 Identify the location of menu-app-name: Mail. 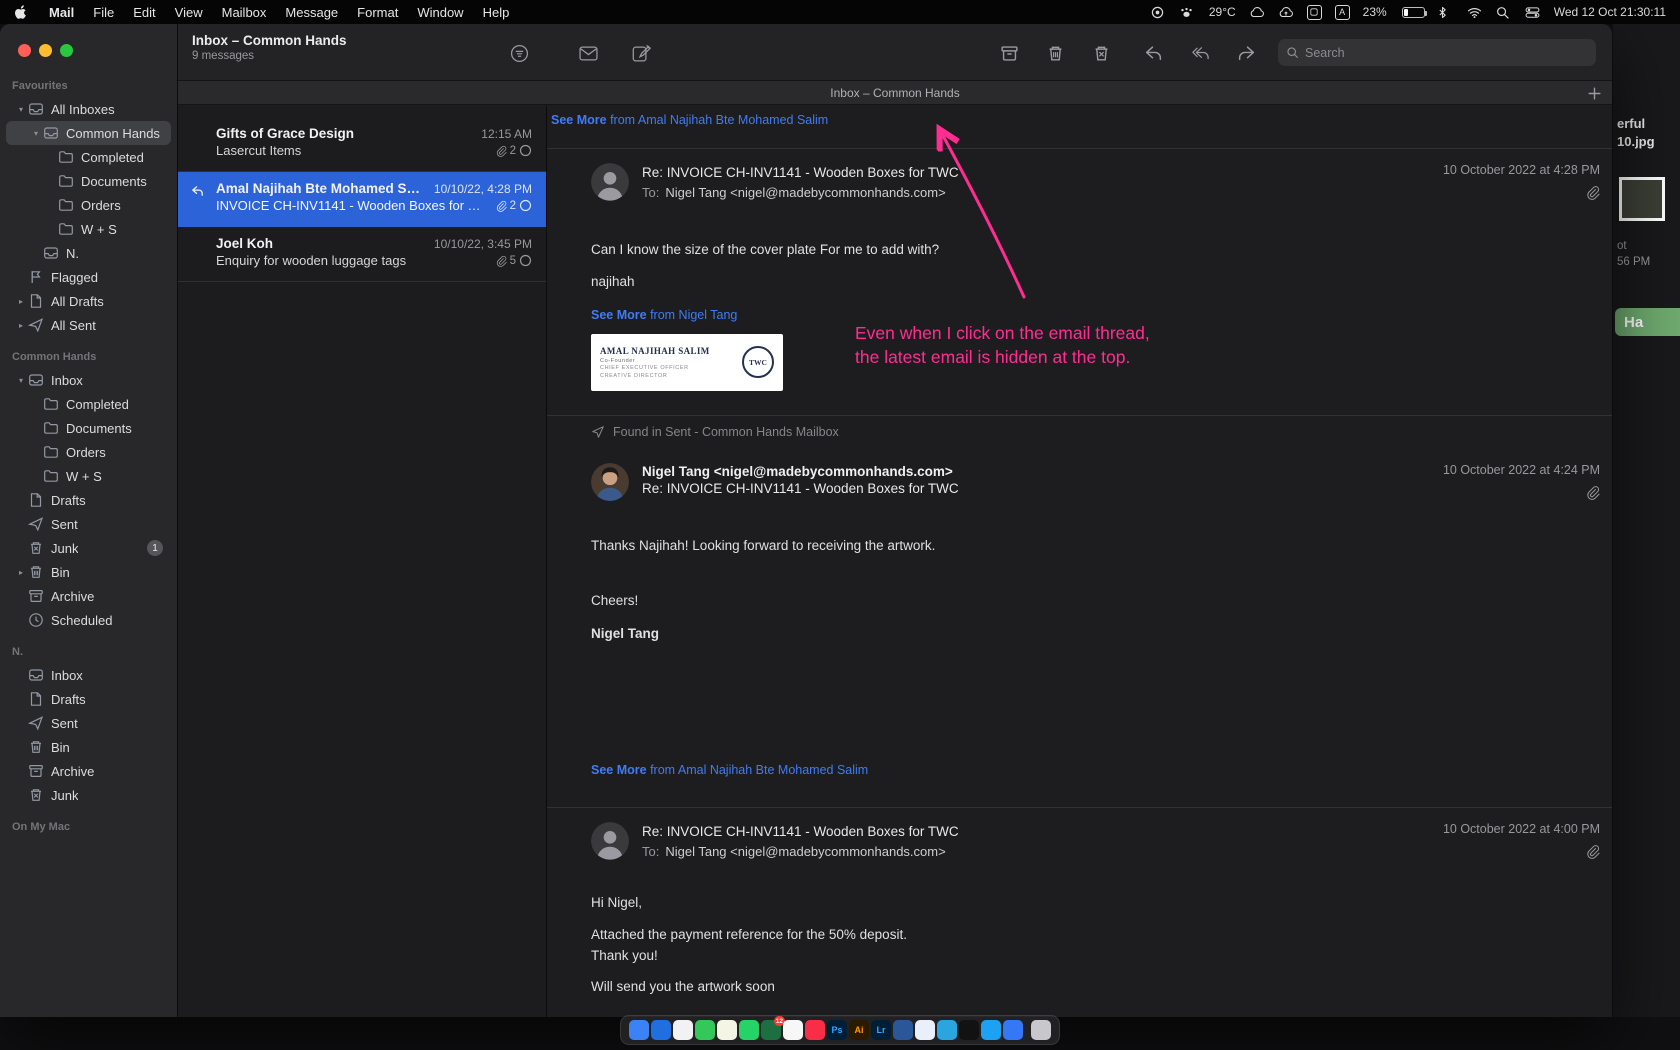
(61, 12).